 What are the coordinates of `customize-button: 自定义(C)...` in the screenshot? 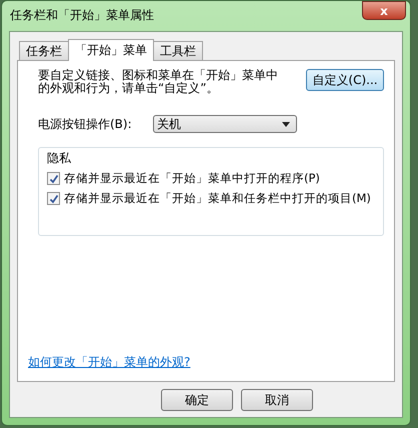 It's located at (345, 80).